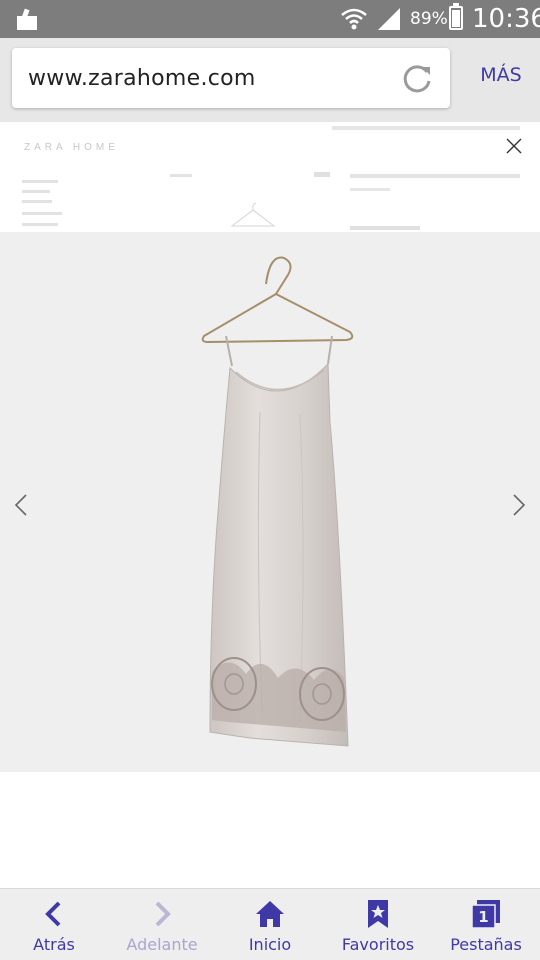  I want to click on nav-bookmarks: Favoritos, so click(378, 924).